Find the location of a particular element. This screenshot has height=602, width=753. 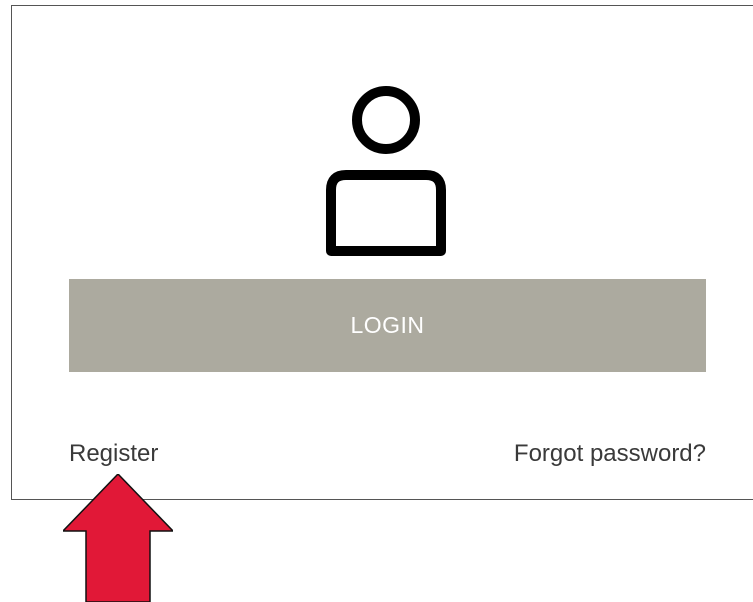

up-arrow-icon is located at coordinates (118, 538).